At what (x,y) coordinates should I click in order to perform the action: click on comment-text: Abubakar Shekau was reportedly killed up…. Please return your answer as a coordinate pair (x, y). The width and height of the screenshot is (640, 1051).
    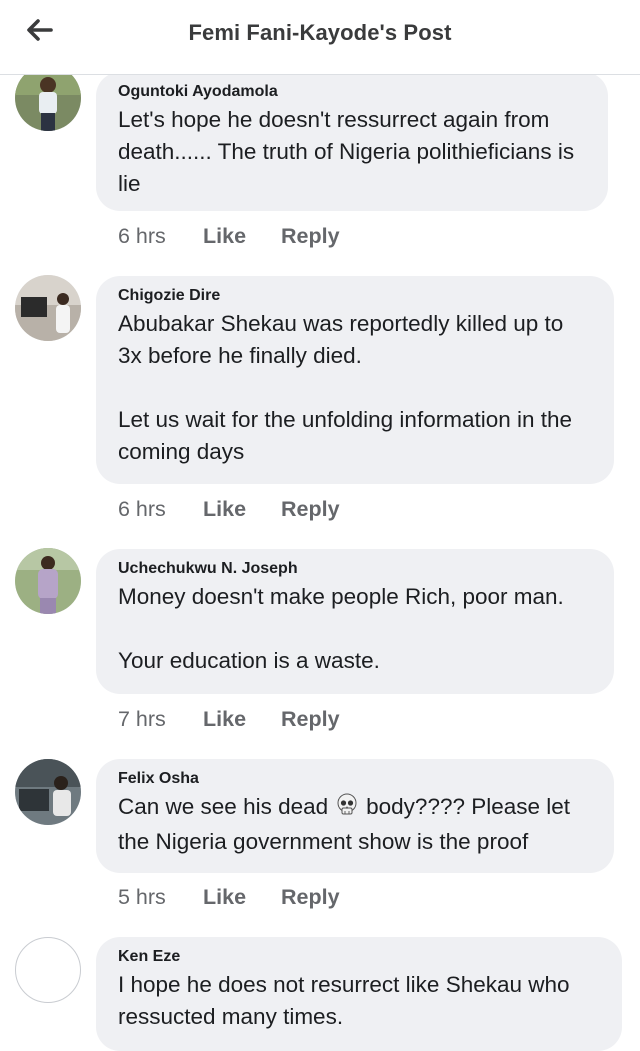
    Looking at the image, I should click on (345, 387).